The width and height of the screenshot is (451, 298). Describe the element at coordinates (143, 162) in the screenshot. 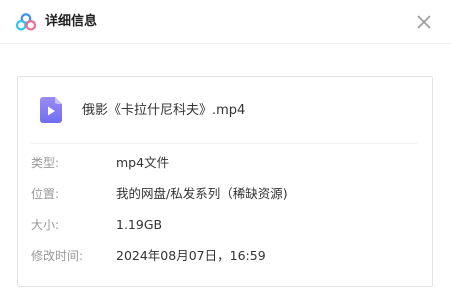

I see `type-value: mp4文件` at that location.